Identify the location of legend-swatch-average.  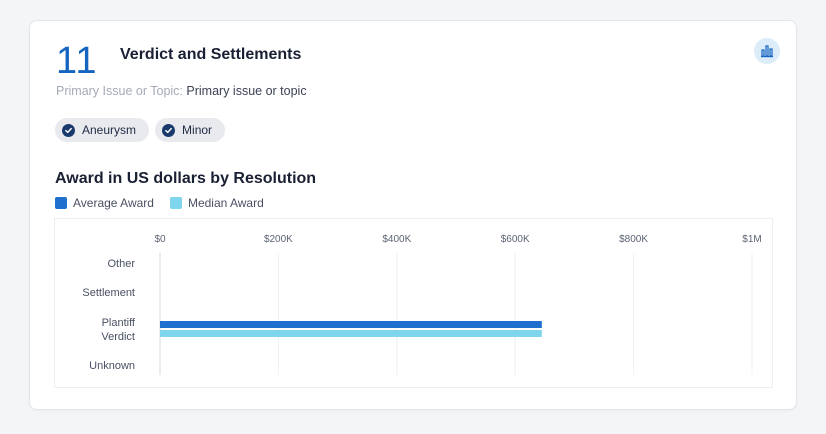
(61, 203).